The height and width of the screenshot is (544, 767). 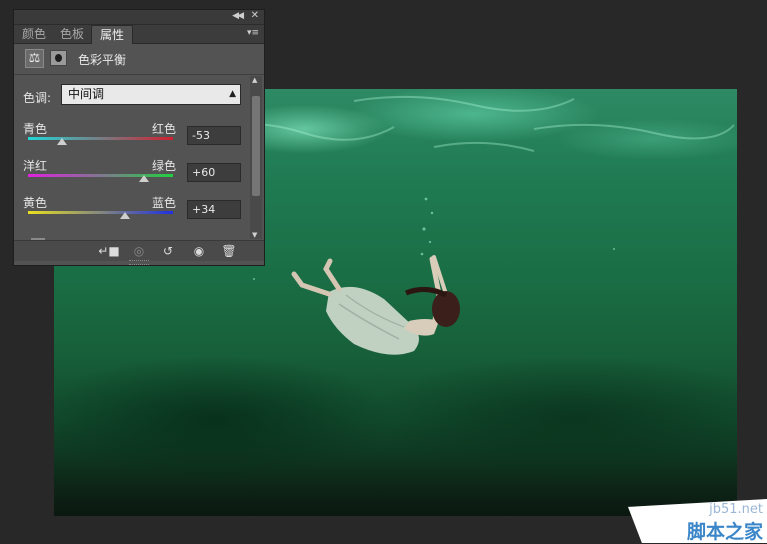 I want to click on scroll-down-icon: ▼, so click(x=254, y=235).